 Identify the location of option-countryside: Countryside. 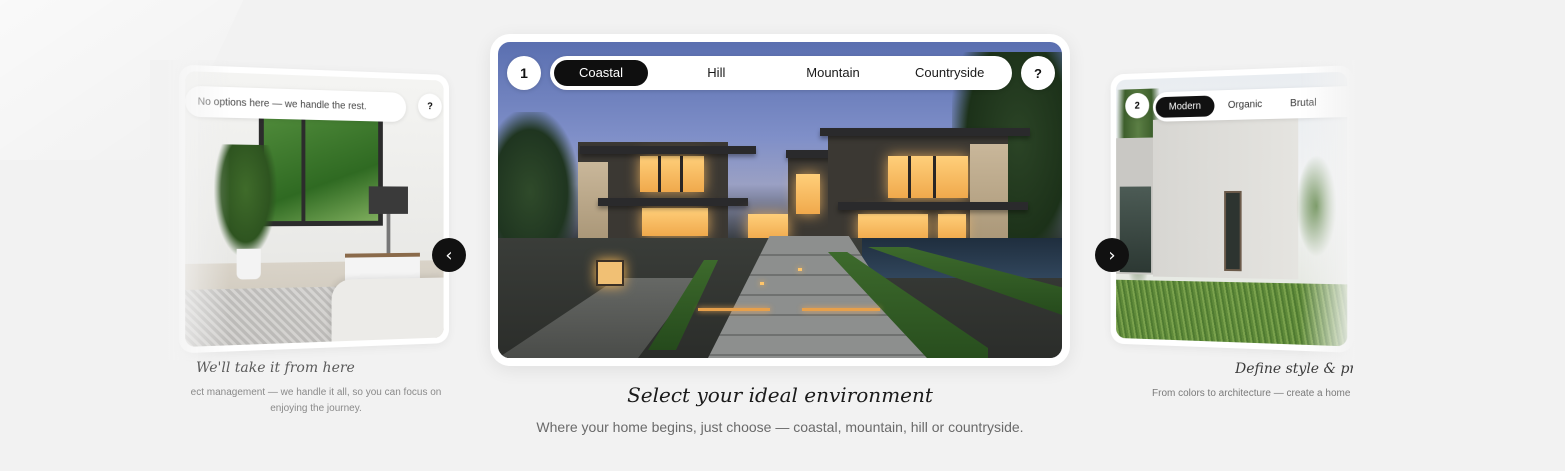
(949, 73).